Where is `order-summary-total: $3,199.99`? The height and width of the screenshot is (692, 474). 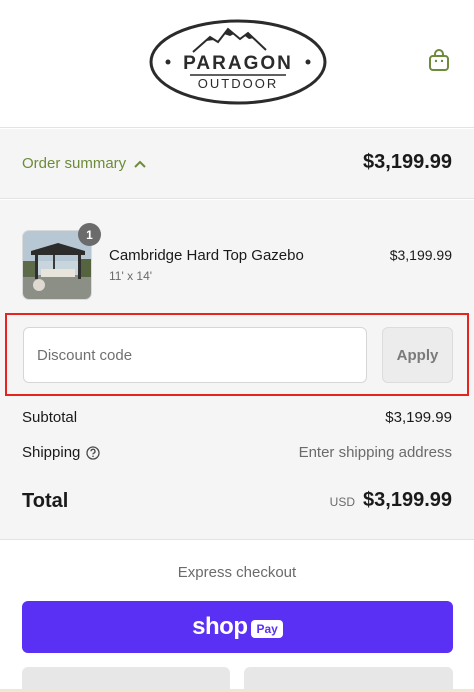 order-summary-total: $3,199.99 is located at coordinates (407, 162).